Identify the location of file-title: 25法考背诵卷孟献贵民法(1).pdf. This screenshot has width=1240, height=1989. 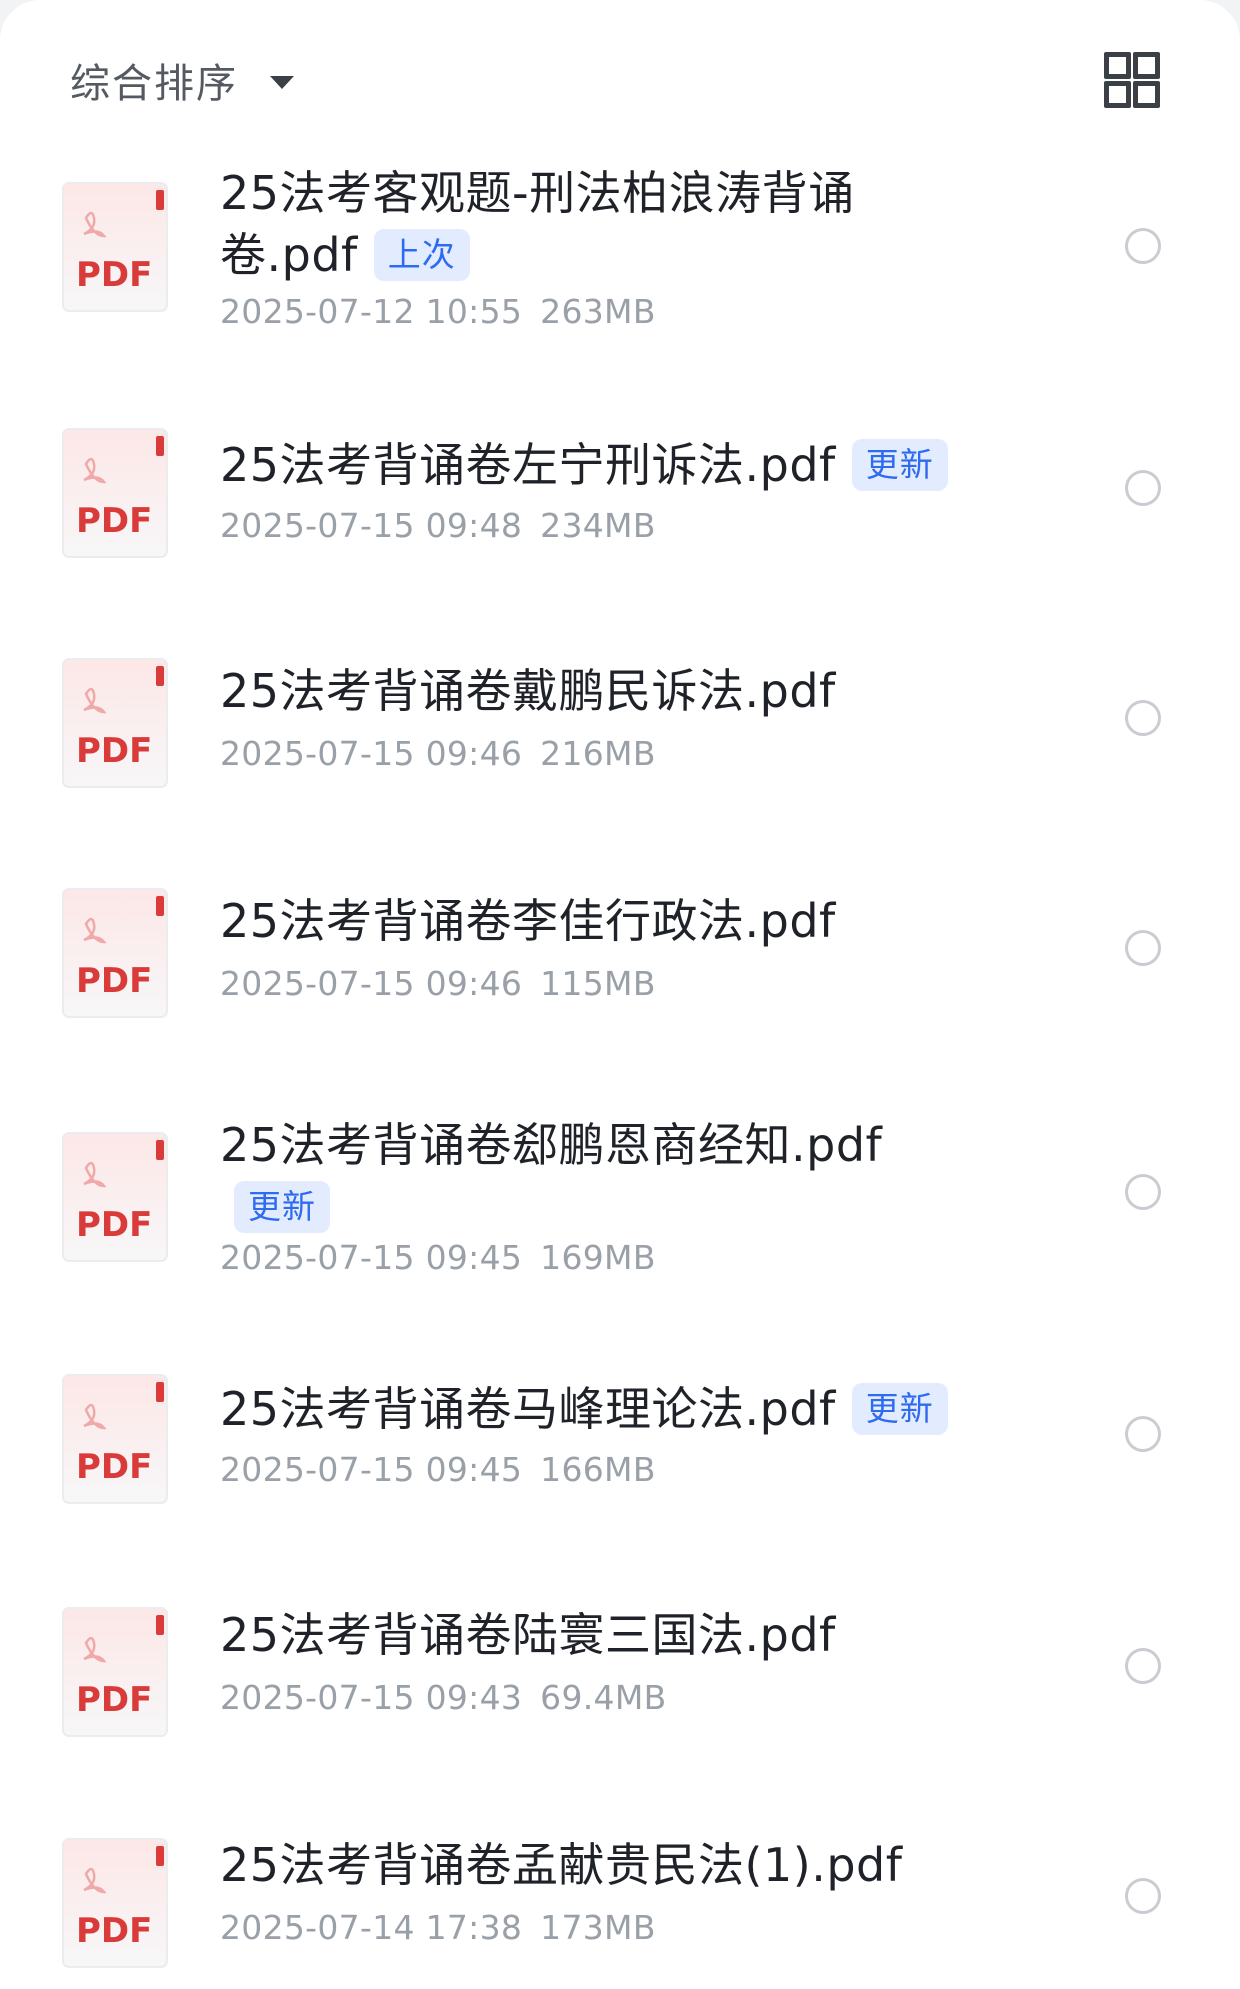
(600, 1865).